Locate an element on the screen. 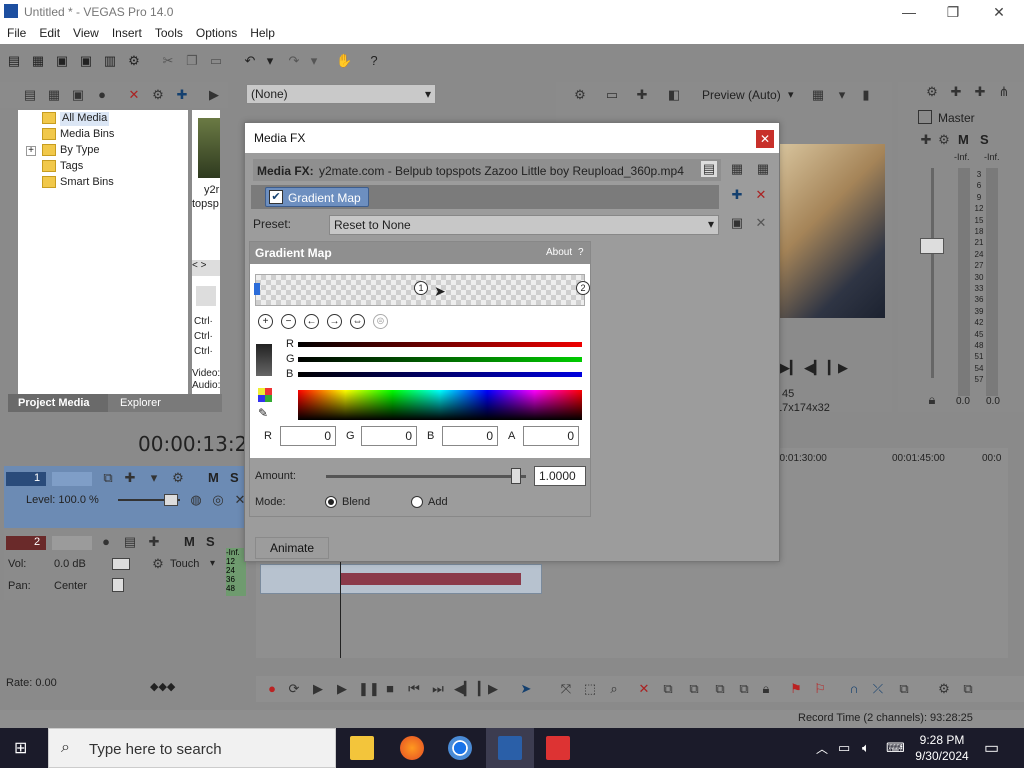 The height and width of the screenshot is (768, 1024). trim-icon is located at coordinates (206, 296).